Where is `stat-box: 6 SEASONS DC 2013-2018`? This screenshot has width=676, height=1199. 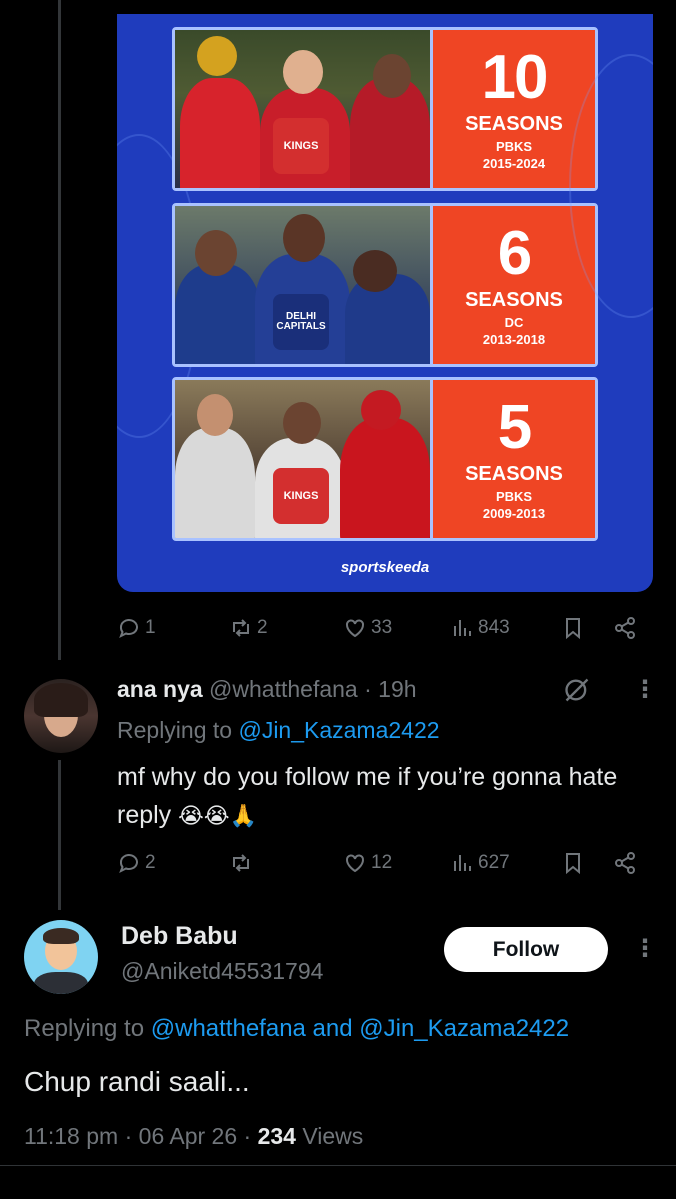 stat-box: 6 SEASONS DC 2013-2018 is located at coordinates (512, 285).